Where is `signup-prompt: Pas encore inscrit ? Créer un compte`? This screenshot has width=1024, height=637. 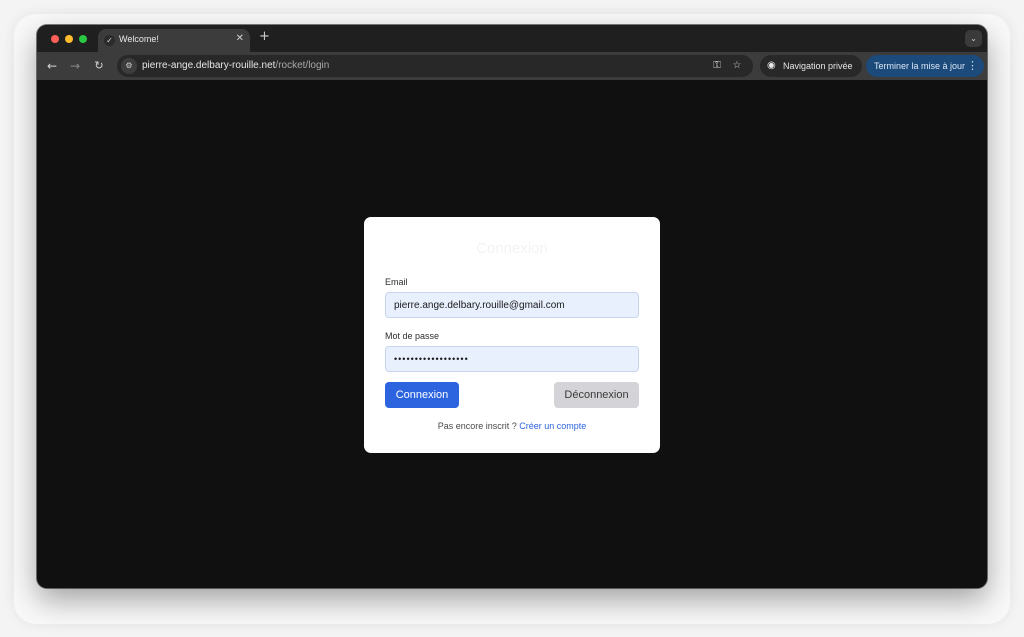
signup-prompt: Pas encore inscrit ? Créer un compte is located at coordinates (512, 426).